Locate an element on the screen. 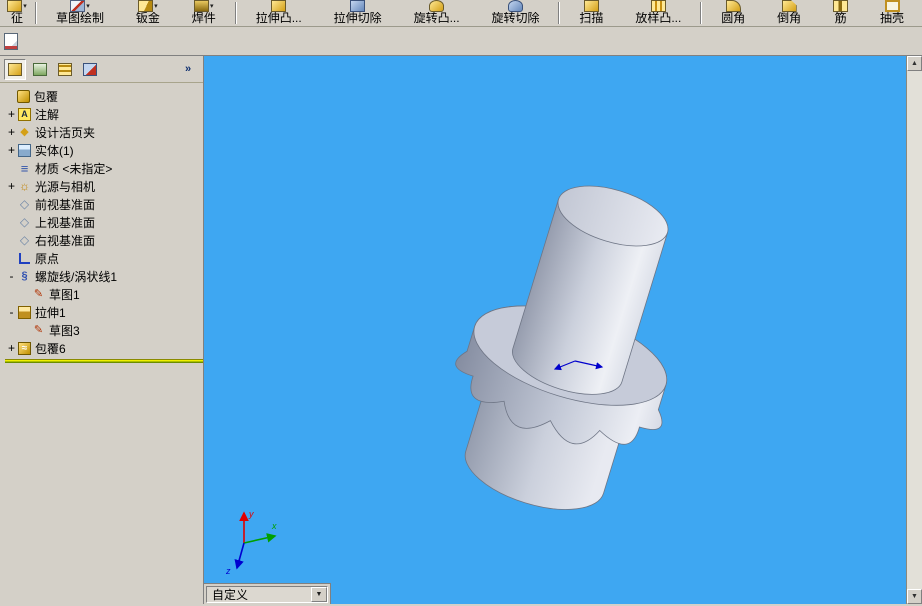 This screenshot has height=606, width=922. tree-item-top-plane: 上视基准面 is located at coordinates (104, 222).